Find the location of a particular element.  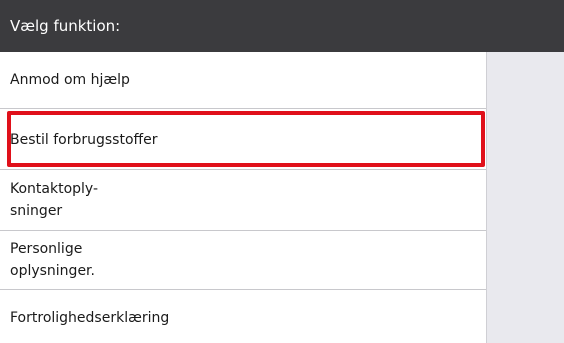

menu-item-label-line-2: oplysninger. is located at coordinates (52, 271).